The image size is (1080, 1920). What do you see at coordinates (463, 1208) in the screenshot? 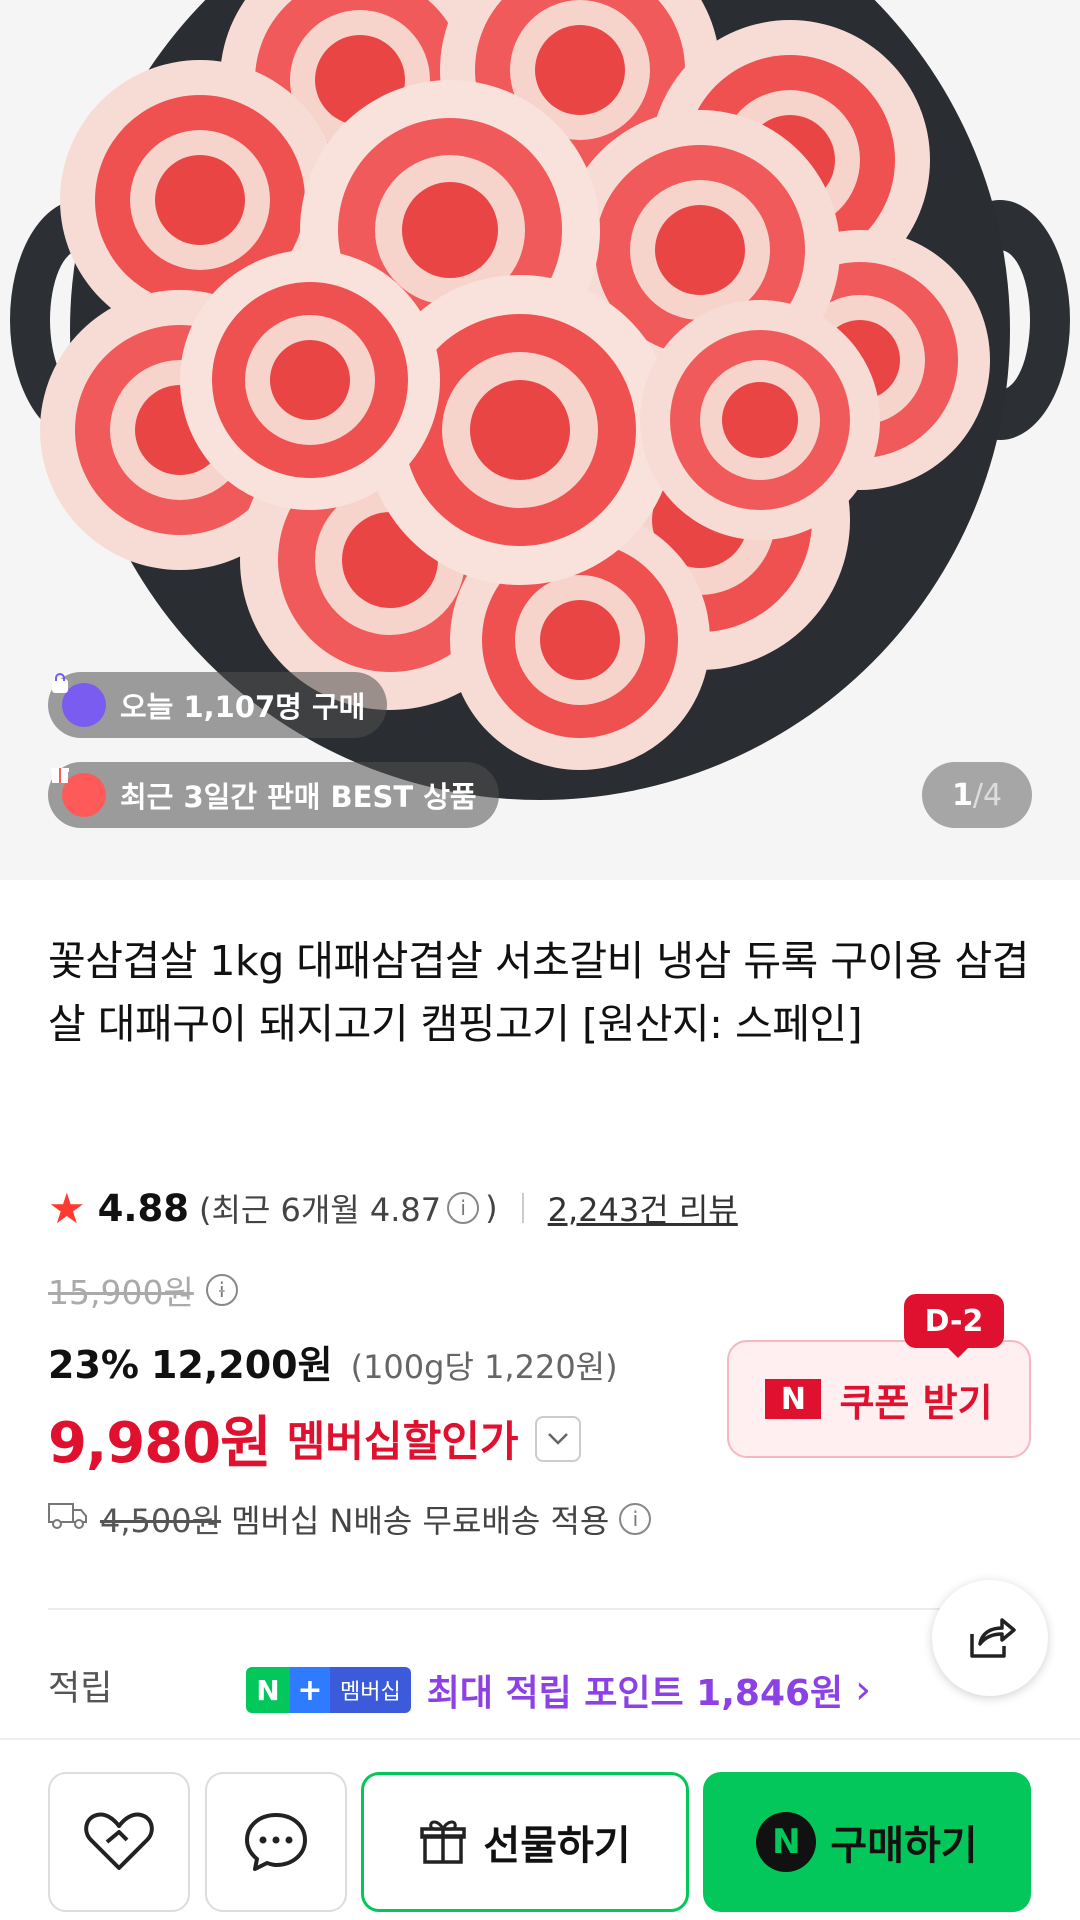
I see `info-icon: i` at bounding box center [463, 1208].